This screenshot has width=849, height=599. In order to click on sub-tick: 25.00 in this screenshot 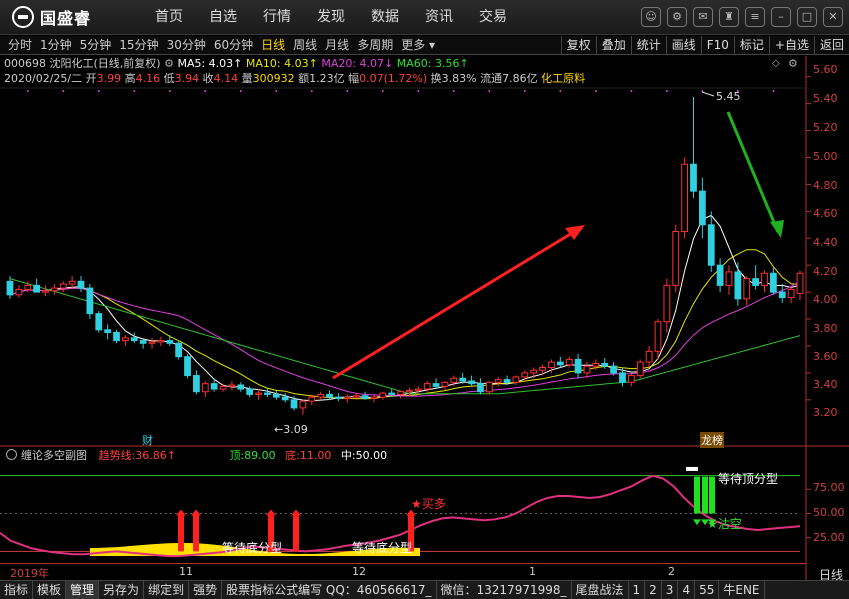, I will do `click(829, 537)`.